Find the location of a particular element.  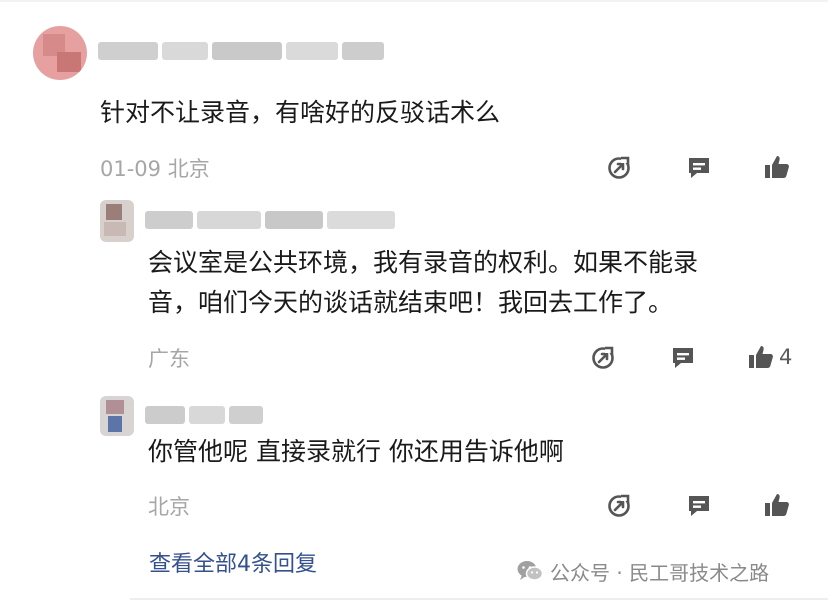

comment-date: 01-09 is located at coordinates (131, 169).